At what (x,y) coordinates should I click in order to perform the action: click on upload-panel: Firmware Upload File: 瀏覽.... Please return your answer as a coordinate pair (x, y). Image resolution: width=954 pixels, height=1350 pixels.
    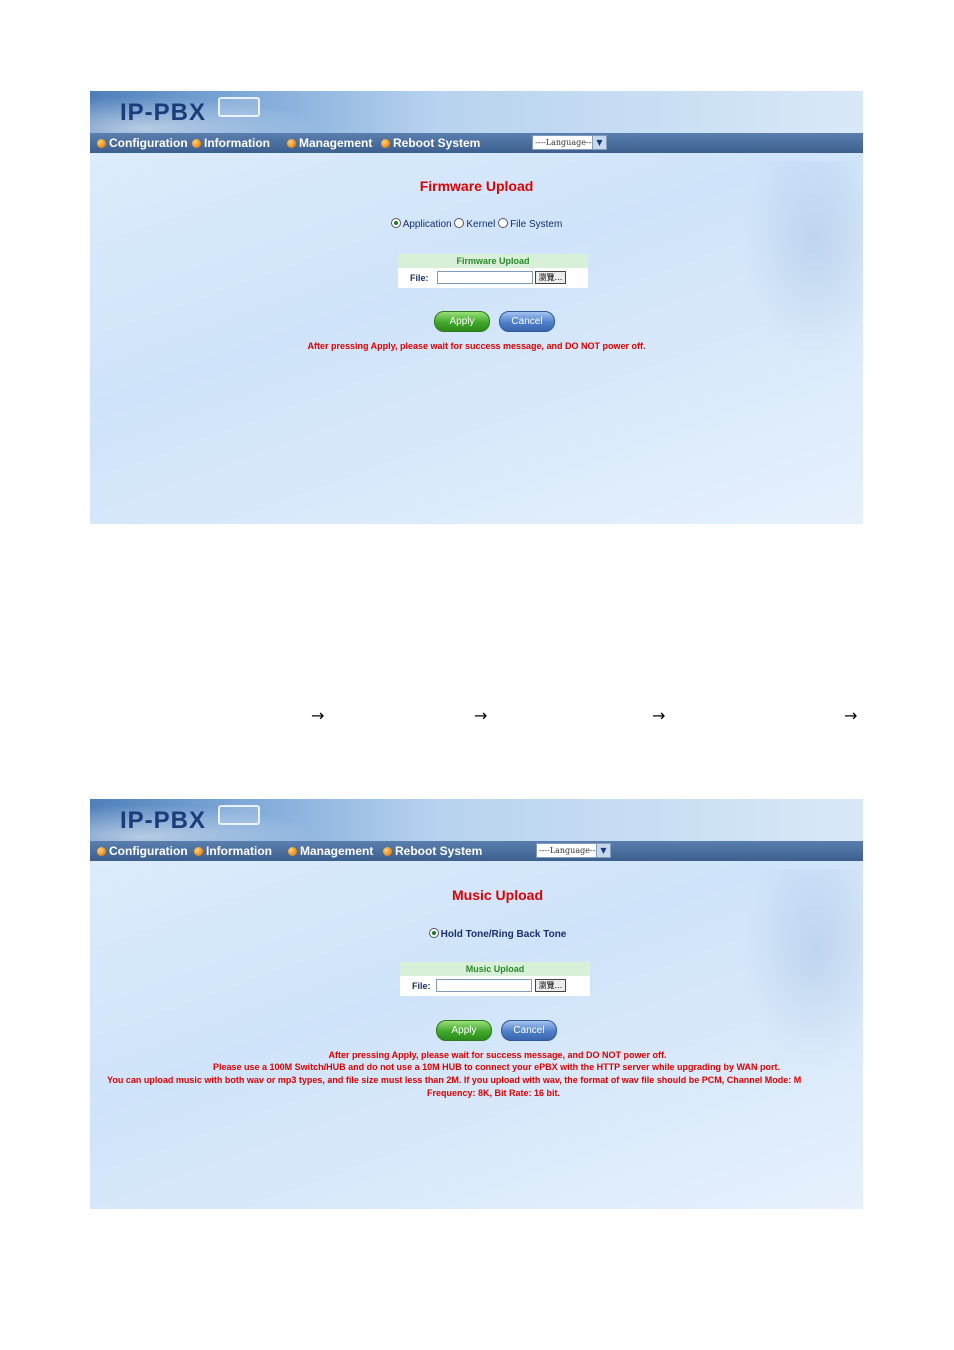
    Looking at the image, I should click on (493, 271).